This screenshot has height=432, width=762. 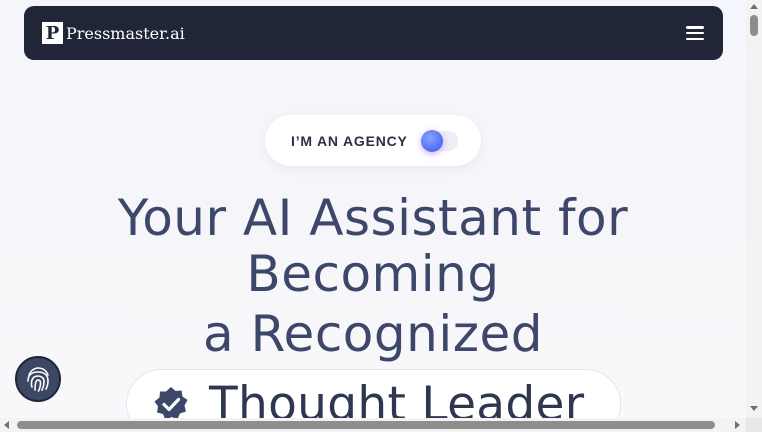 I want to click on hero-line-1: Your AI Assistant for, so click(x=373, y=218).